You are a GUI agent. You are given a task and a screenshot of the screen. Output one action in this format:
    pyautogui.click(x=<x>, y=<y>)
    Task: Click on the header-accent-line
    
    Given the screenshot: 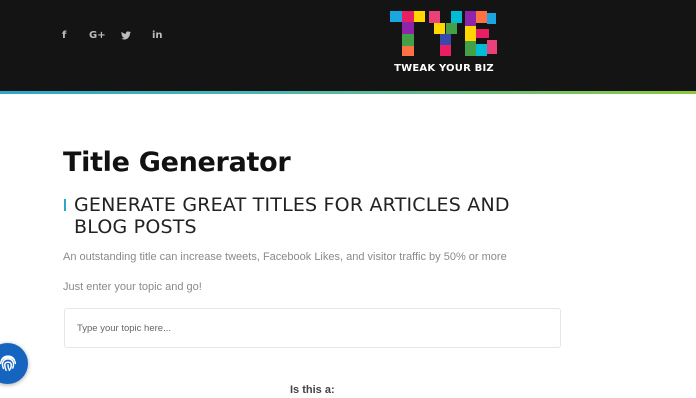 What is the action you would take?
    pyautogui.click(x=348, y=92)
    